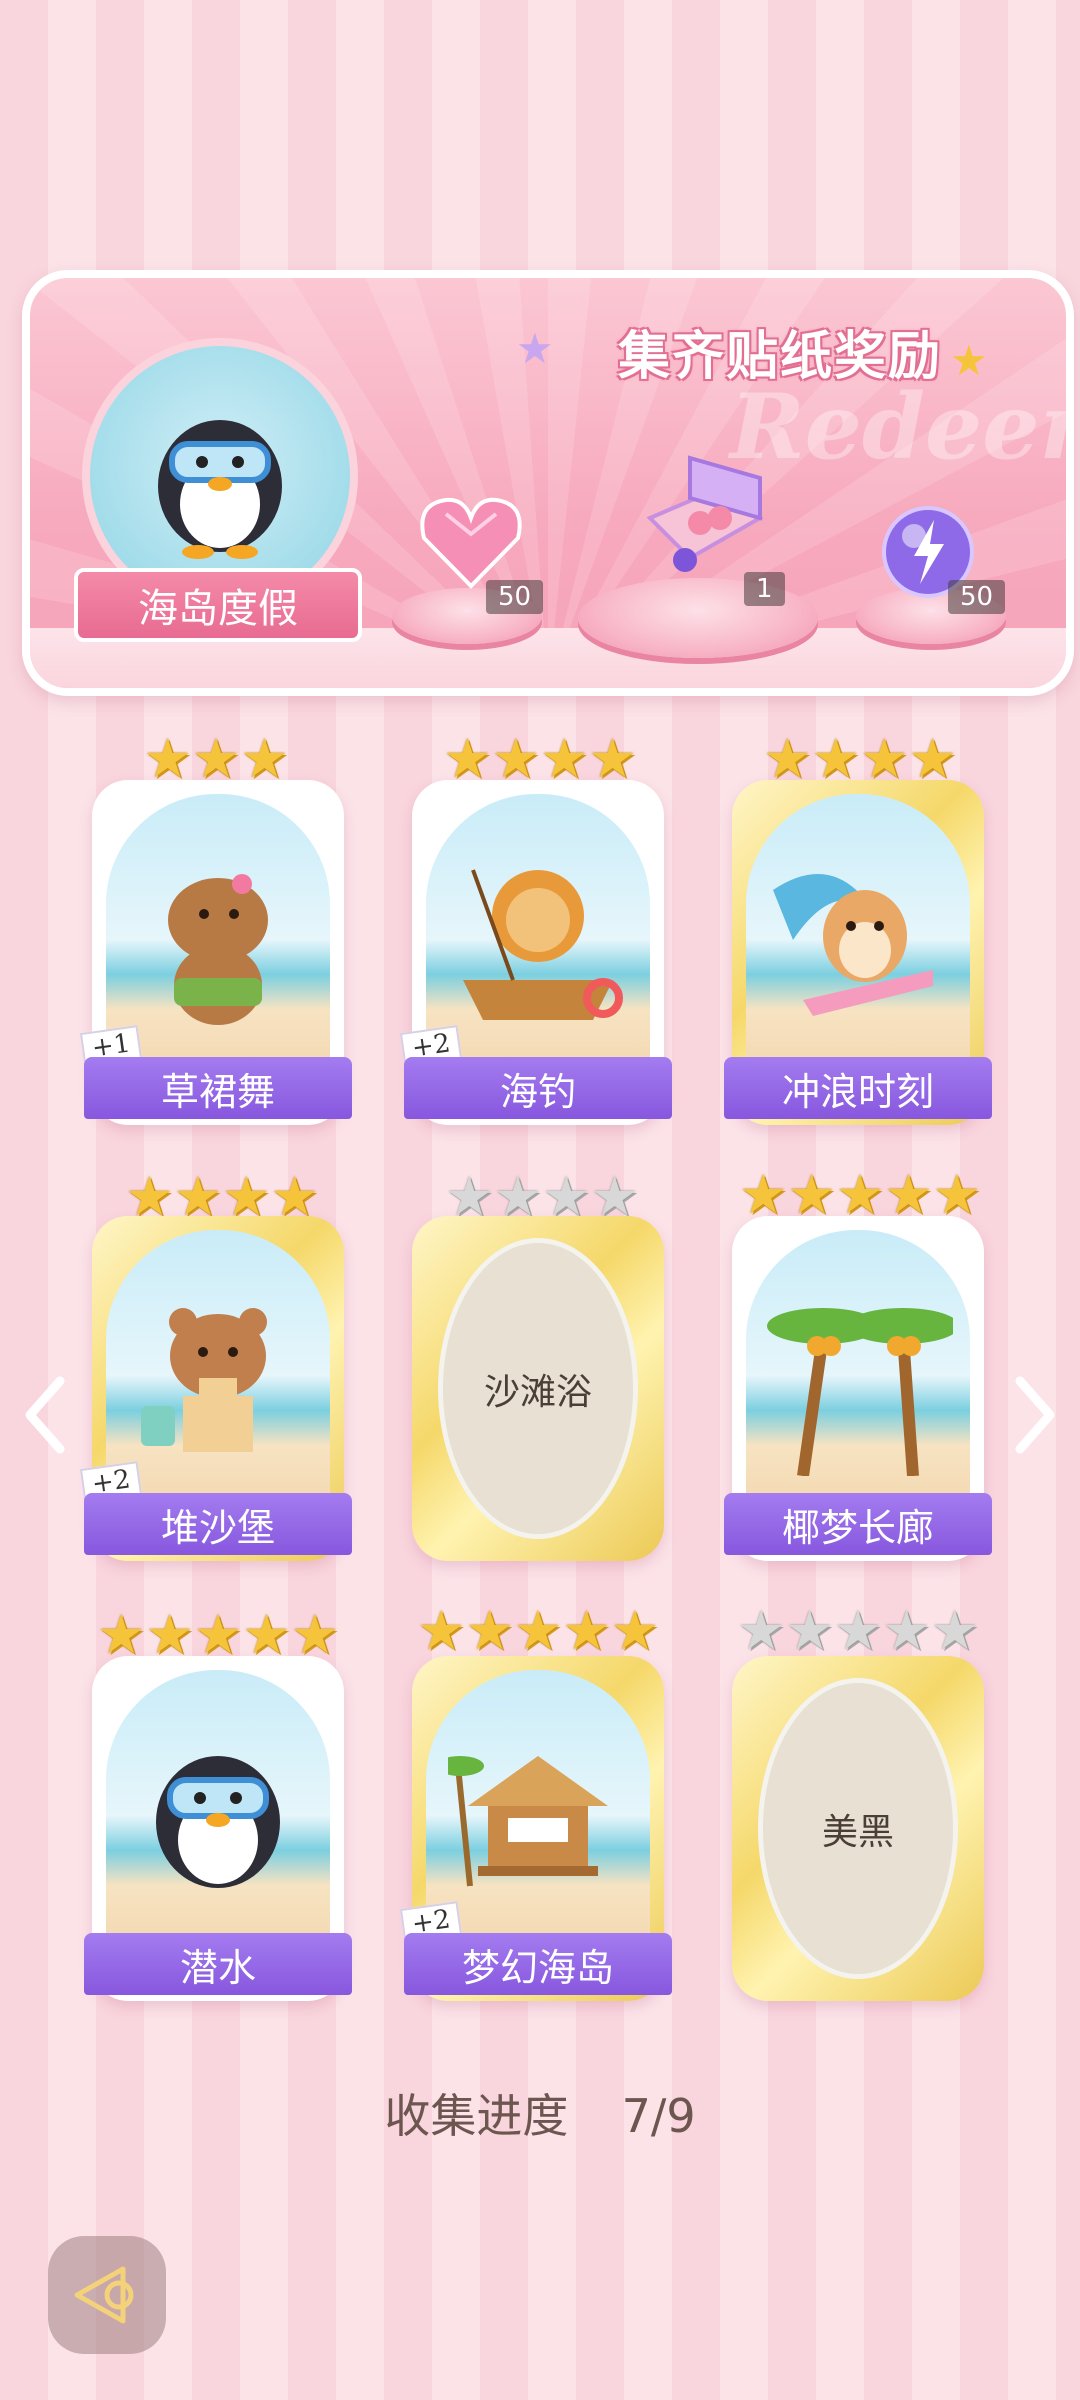 This screenshot has height=2400, width=1080. Describe the element at coordinates (860, 1391) in the screenshot. I see `palm-trees-icon` at that location.